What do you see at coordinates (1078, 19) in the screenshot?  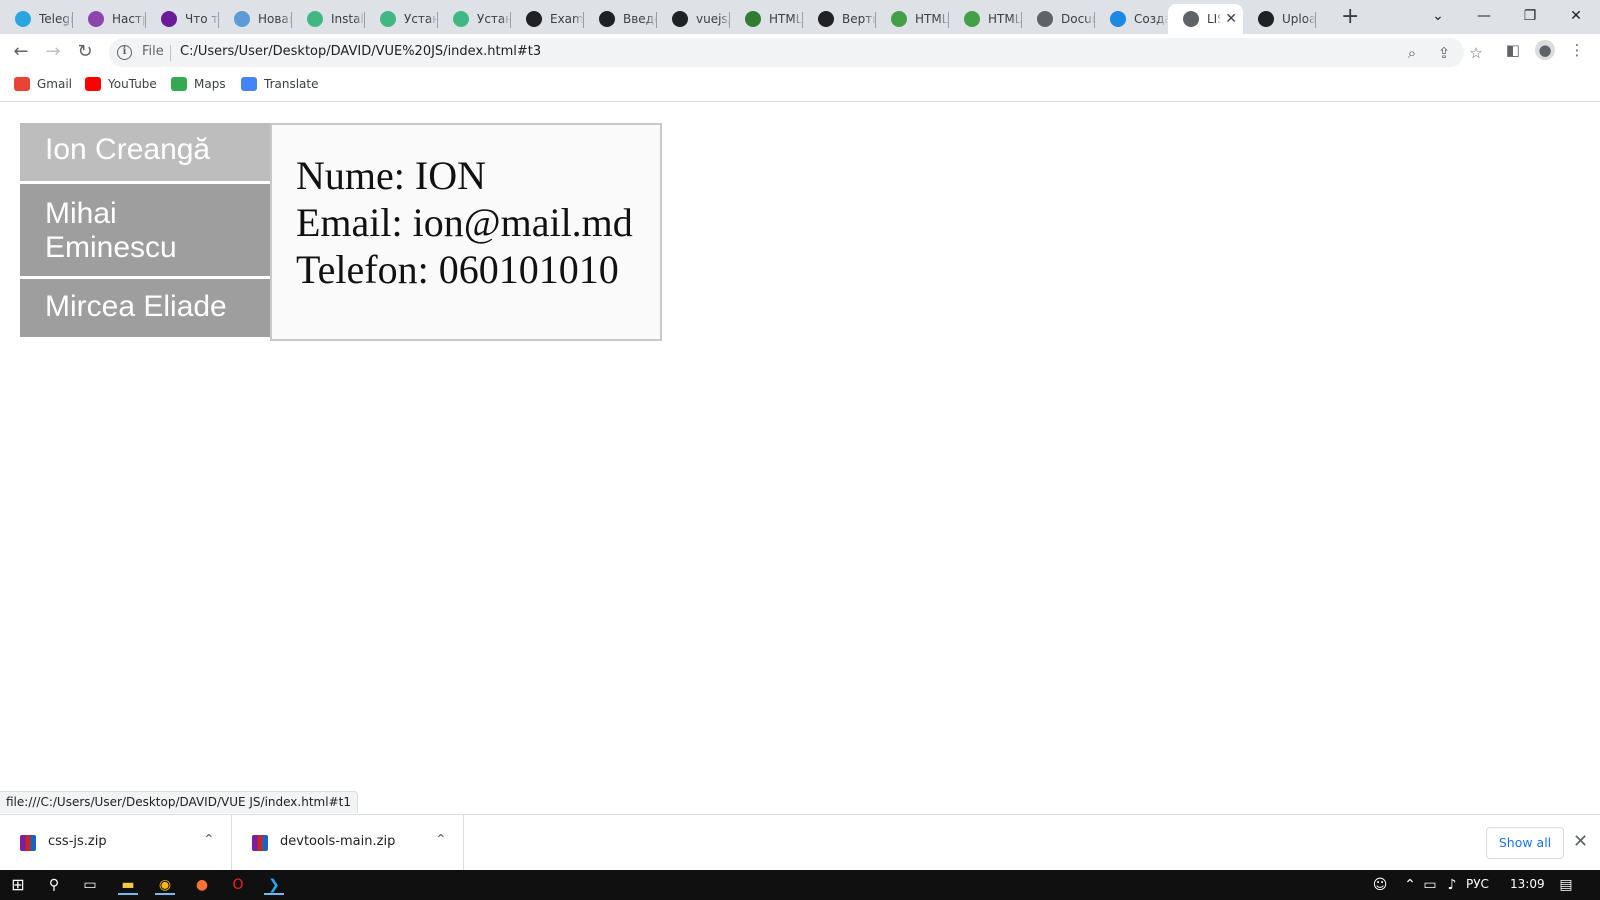 I see `tab-title: Document` at bounding box center [1078, 19].